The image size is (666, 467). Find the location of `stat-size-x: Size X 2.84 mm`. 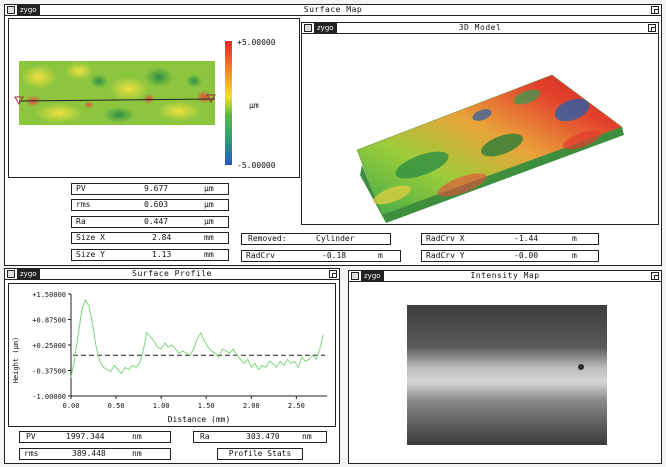

stat-size-x: Size X 2.84 mm is located at coordinates (150, 238).